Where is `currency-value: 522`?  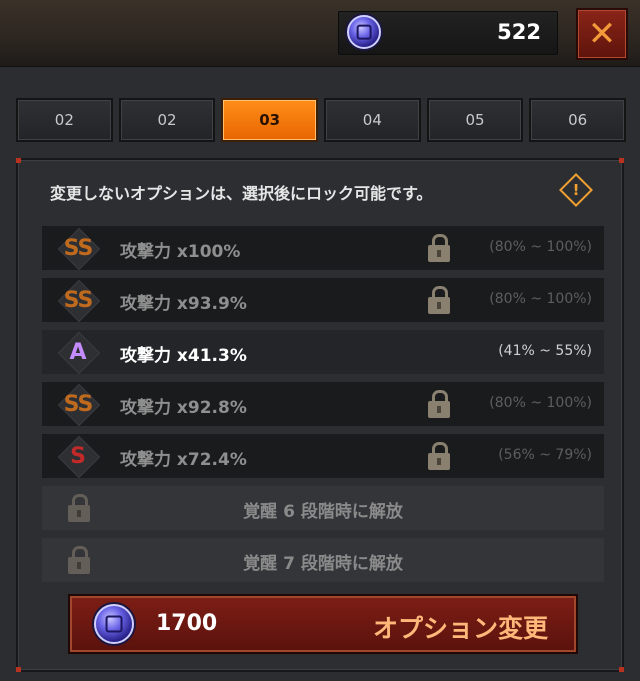 currency-value: 522 is located at coordinates (519, 32).